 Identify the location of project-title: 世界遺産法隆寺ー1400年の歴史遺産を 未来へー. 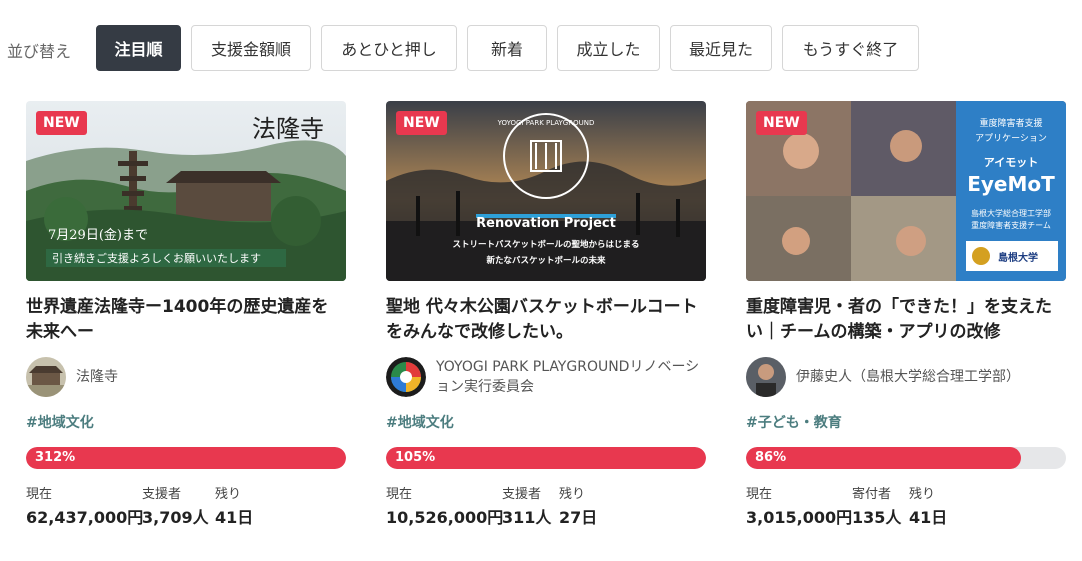
(187, 320).